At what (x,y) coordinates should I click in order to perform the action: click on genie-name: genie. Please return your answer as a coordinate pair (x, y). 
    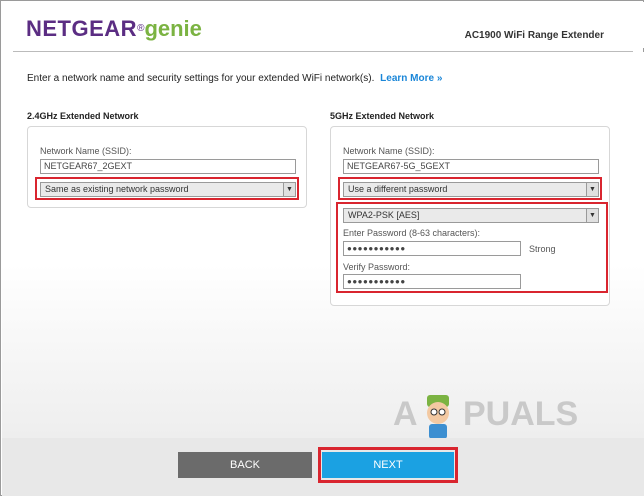
    Looking at the image, I should click on (173, 28).